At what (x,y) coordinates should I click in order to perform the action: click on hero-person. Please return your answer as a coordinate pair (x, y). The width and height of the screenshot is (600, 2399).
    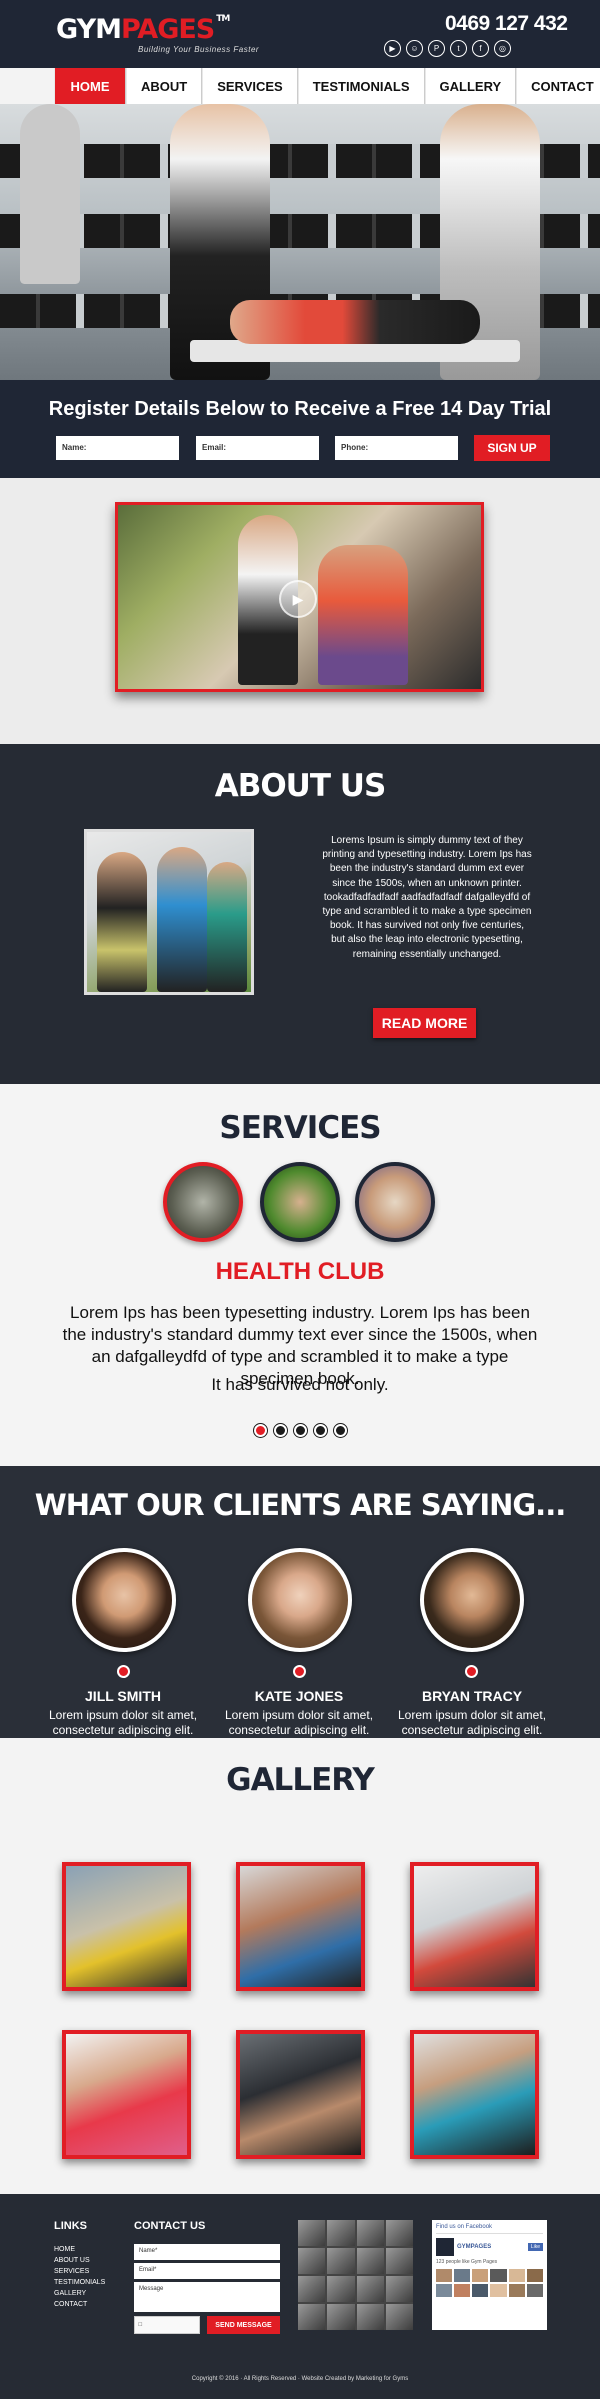
    Looking at the image, I should click on (355, 322).